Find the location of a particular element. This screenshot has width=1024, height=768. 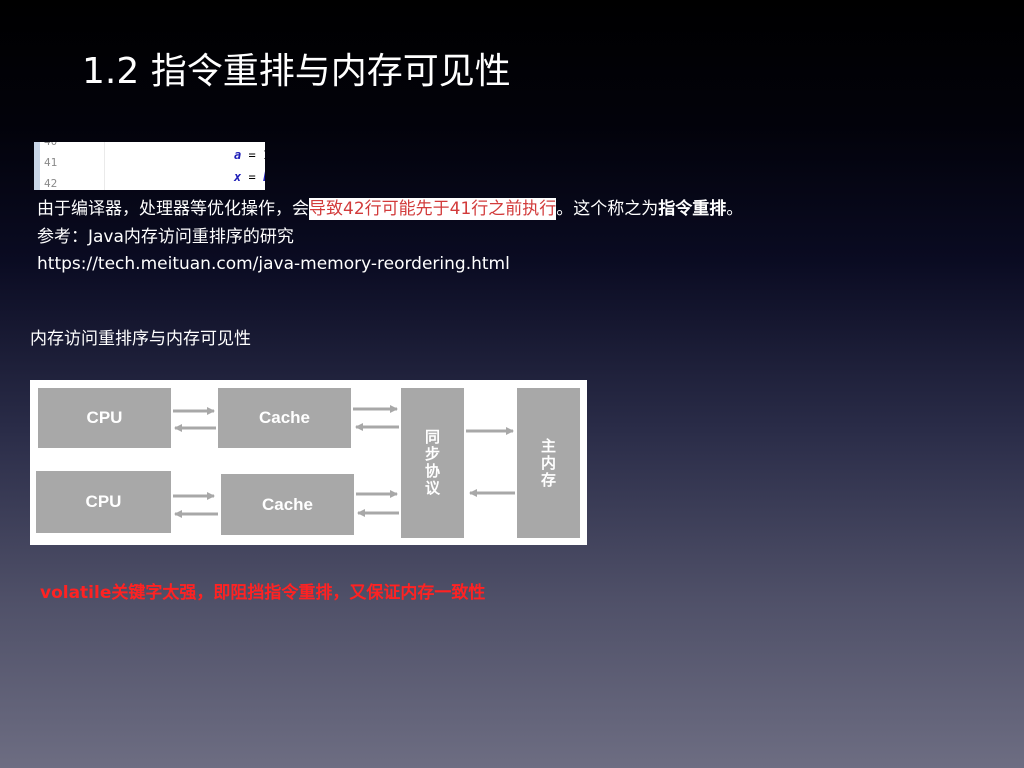

code-snippet: 40 41 42 a = 1; x = b; is located at coordinates (149, 166).